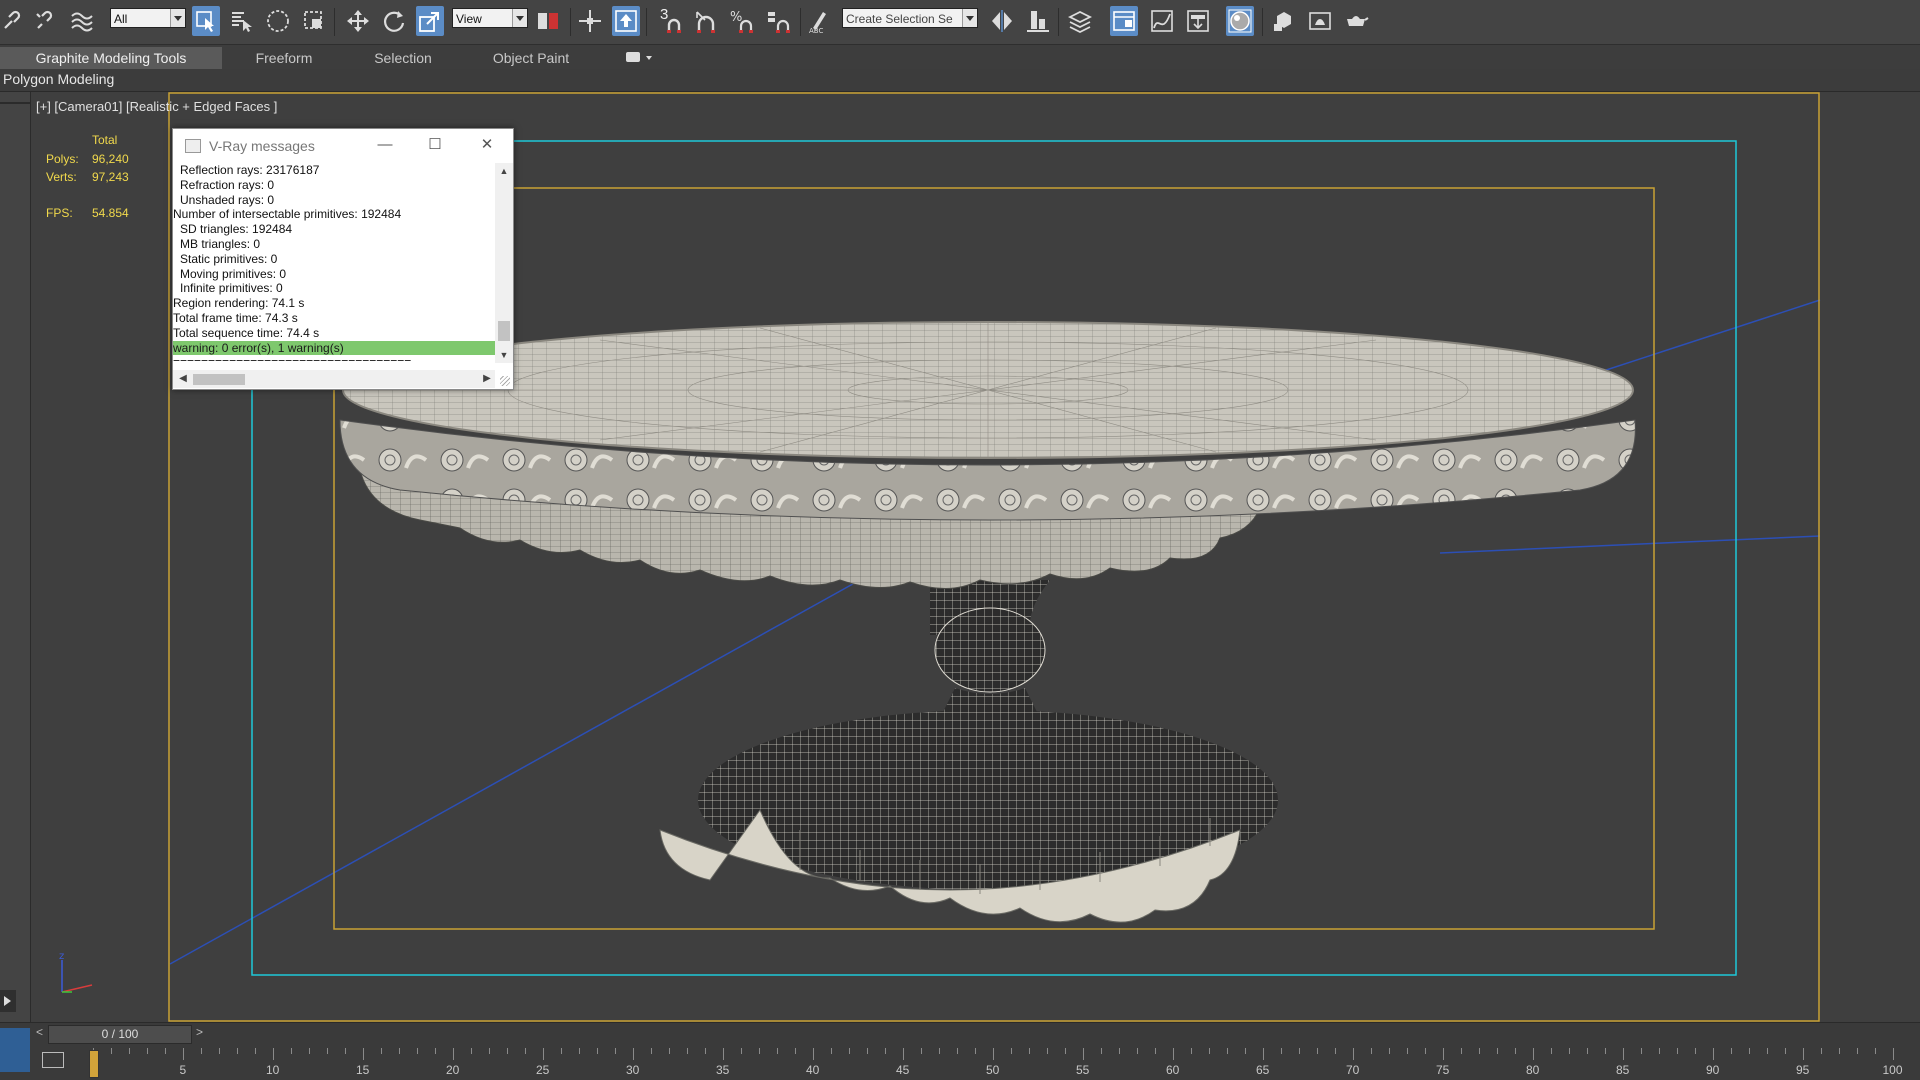 The image size is (1920, 1080). What do you see at coordinates (250, 170) in the screenshot?
I see `message-line: Reflection rays: 23176187` at bounding box center [250, 170].